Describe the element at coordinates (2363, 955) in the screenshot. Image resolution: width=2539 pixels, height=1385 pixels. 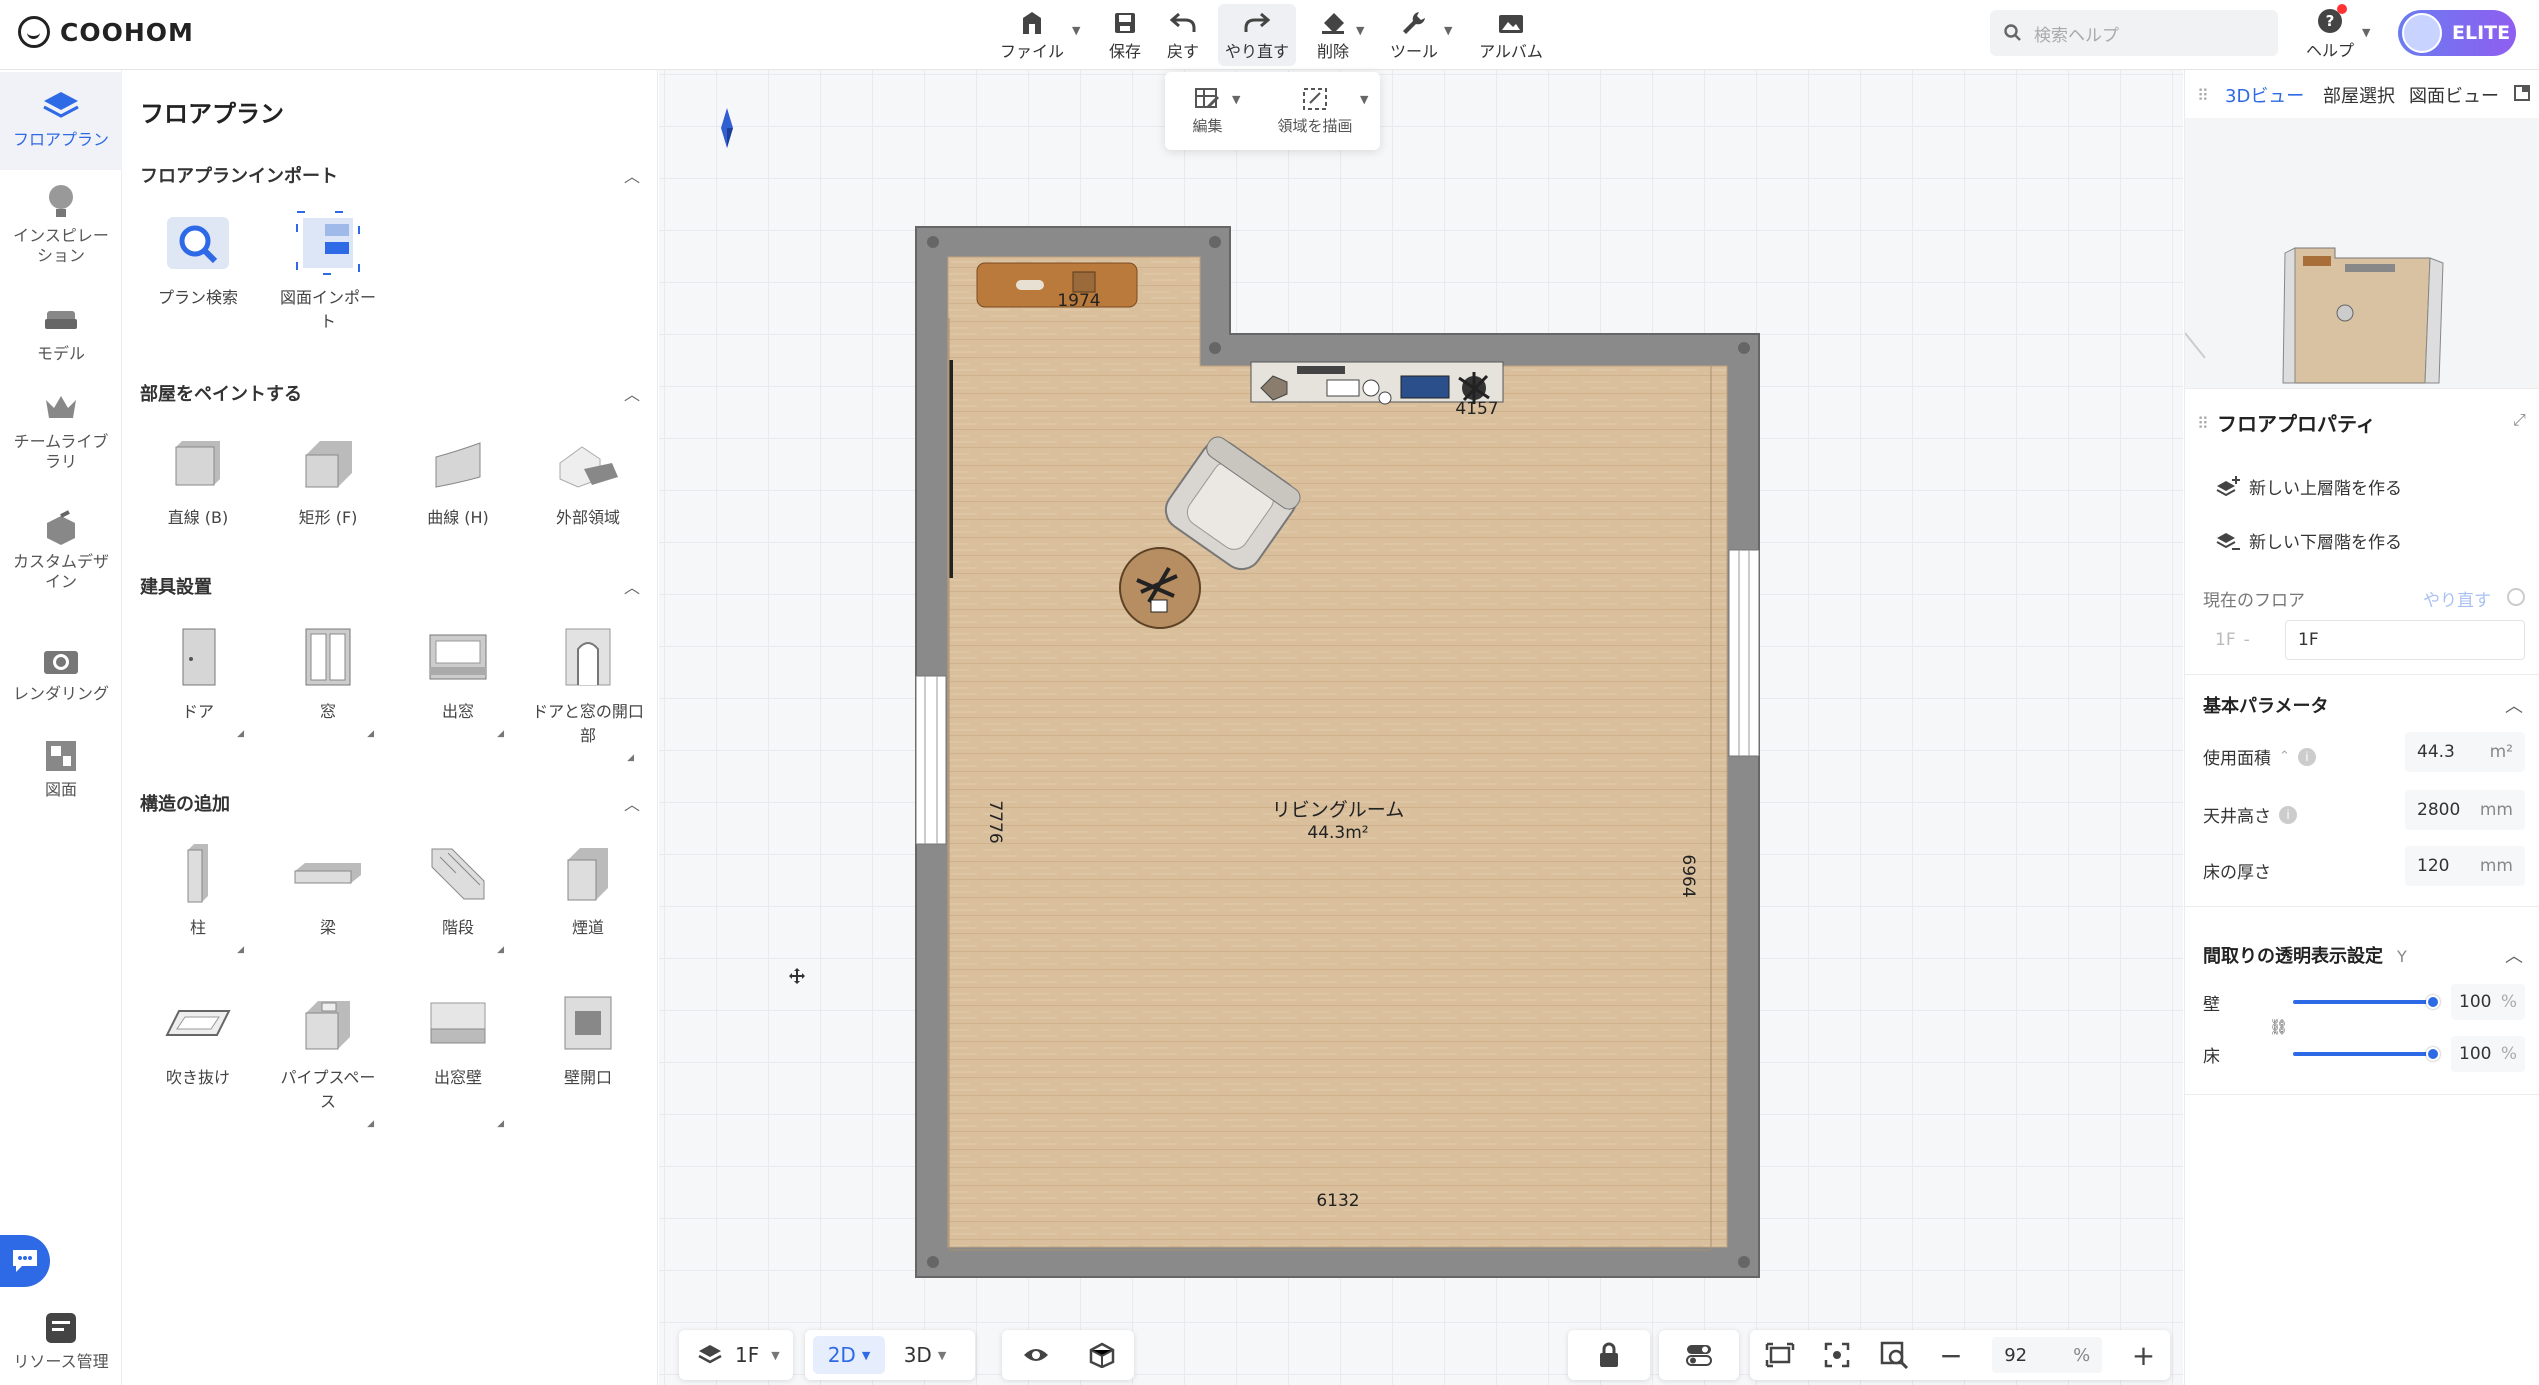
I see `transparency-header: 間取りの透明表示設定 Y ︿` at that location.